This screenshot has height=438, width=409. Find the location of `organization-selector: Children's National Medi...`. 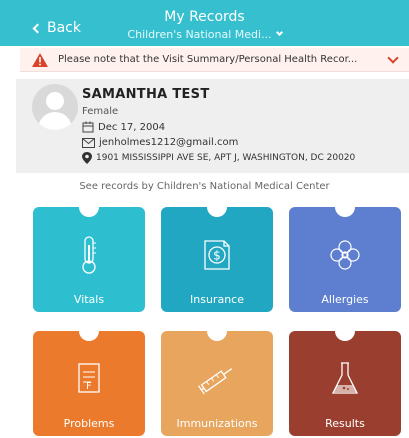

organization-selector: Children's National Medi... is located at coordinates (204, 34).